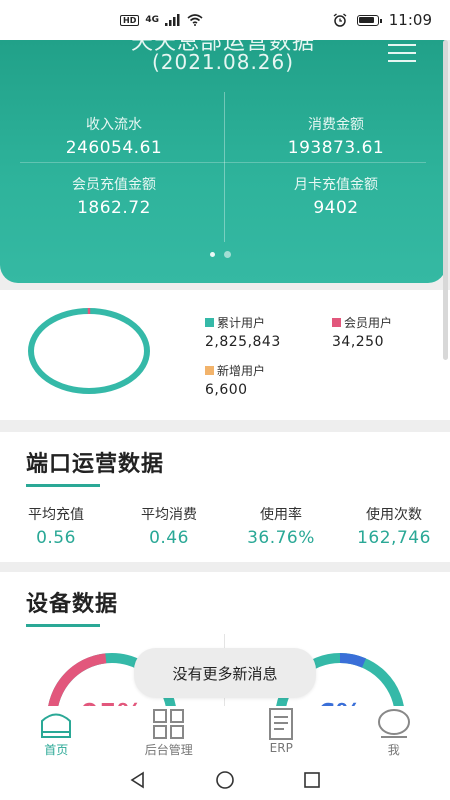  What do you see at coordinates (114, 196) in the screenshot?
I see `stat-member-recharge: 会员充值金额 1862.72` at bounding box center [114, 196].